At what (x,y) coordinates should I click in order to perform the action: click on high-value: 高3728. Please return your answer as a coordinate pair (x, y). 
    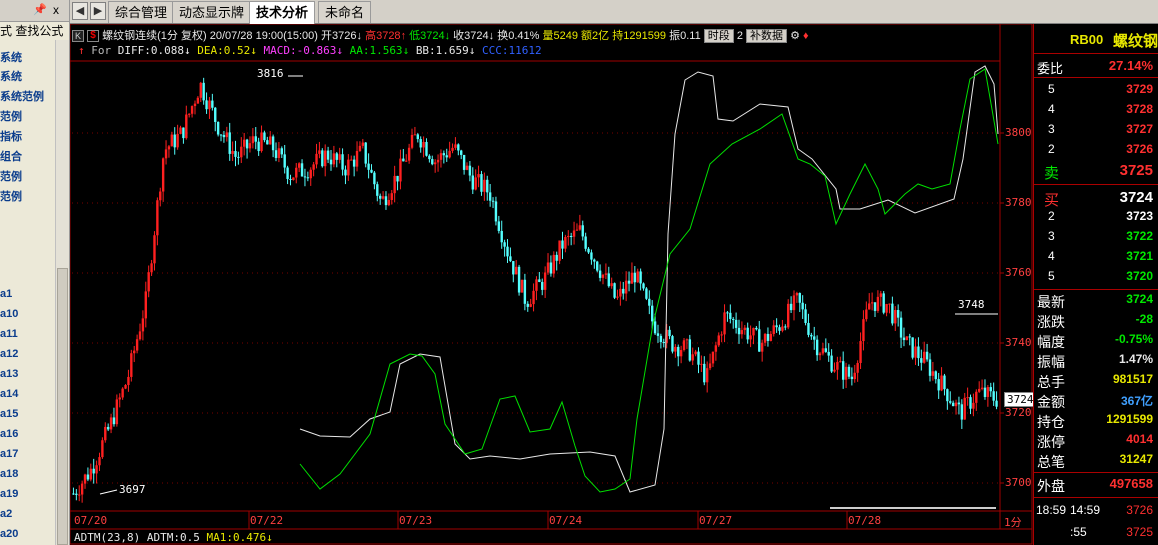
    Looking at the image, I should click on (383, 36).